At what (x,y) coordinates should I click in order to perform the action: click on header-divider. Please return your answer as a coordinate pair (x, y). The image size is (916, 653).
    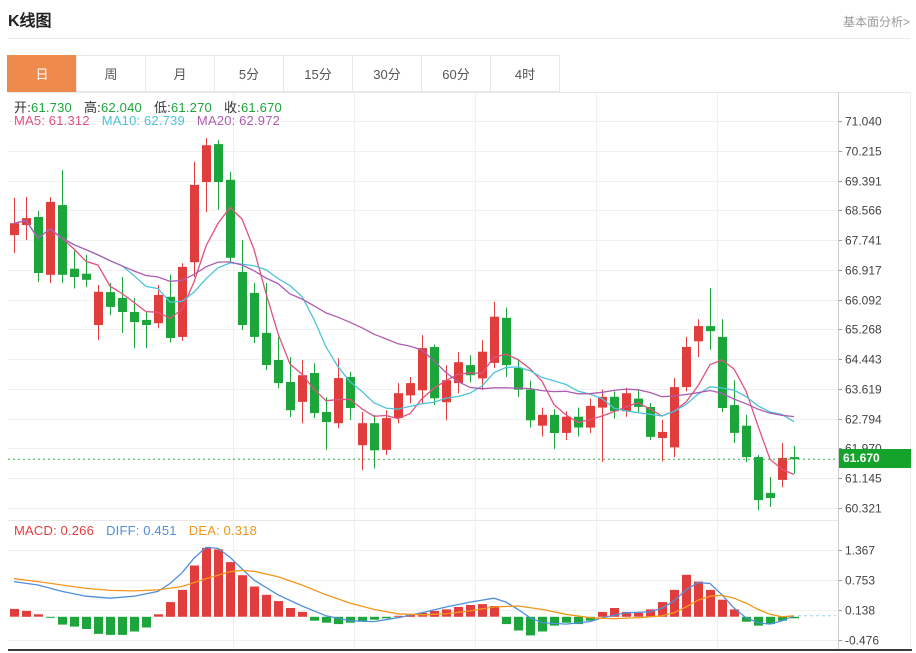
    Looking at the image, I should click on (459, 38).